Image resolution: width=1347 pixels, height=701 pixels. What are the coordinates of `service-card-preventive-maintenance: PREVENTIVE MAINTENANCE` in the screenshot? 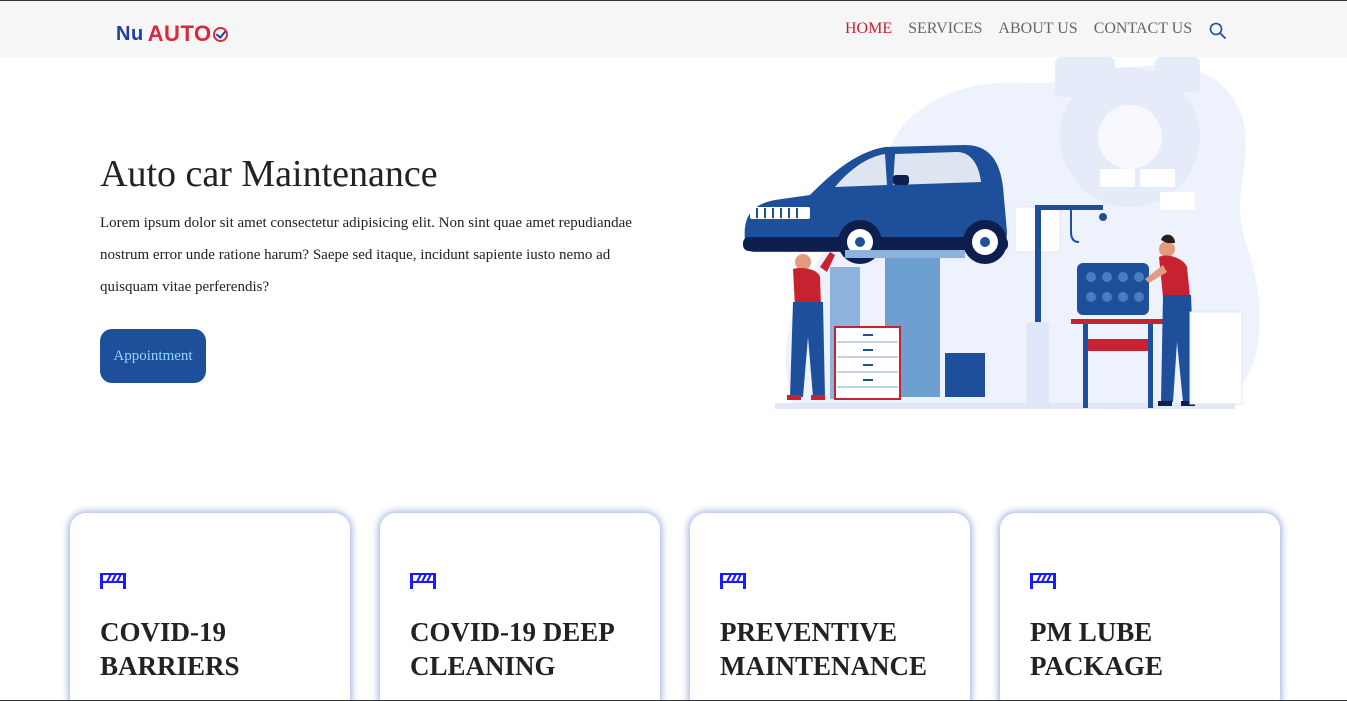 It's located at (830, 607).